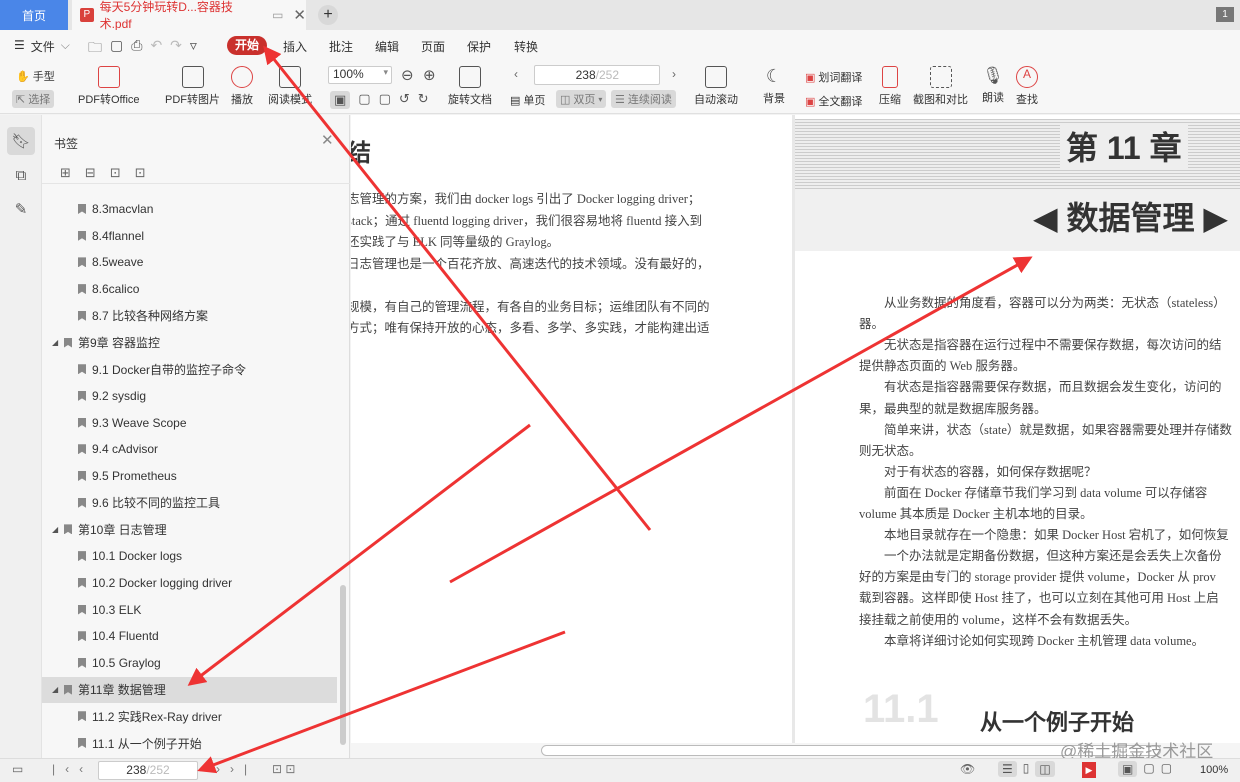  What do you see at coordinates (189, 369) in the screenshot?
I see `bookmark-item: 9.1 Docker自带的监控子命令` at bounding box center [189, 369].